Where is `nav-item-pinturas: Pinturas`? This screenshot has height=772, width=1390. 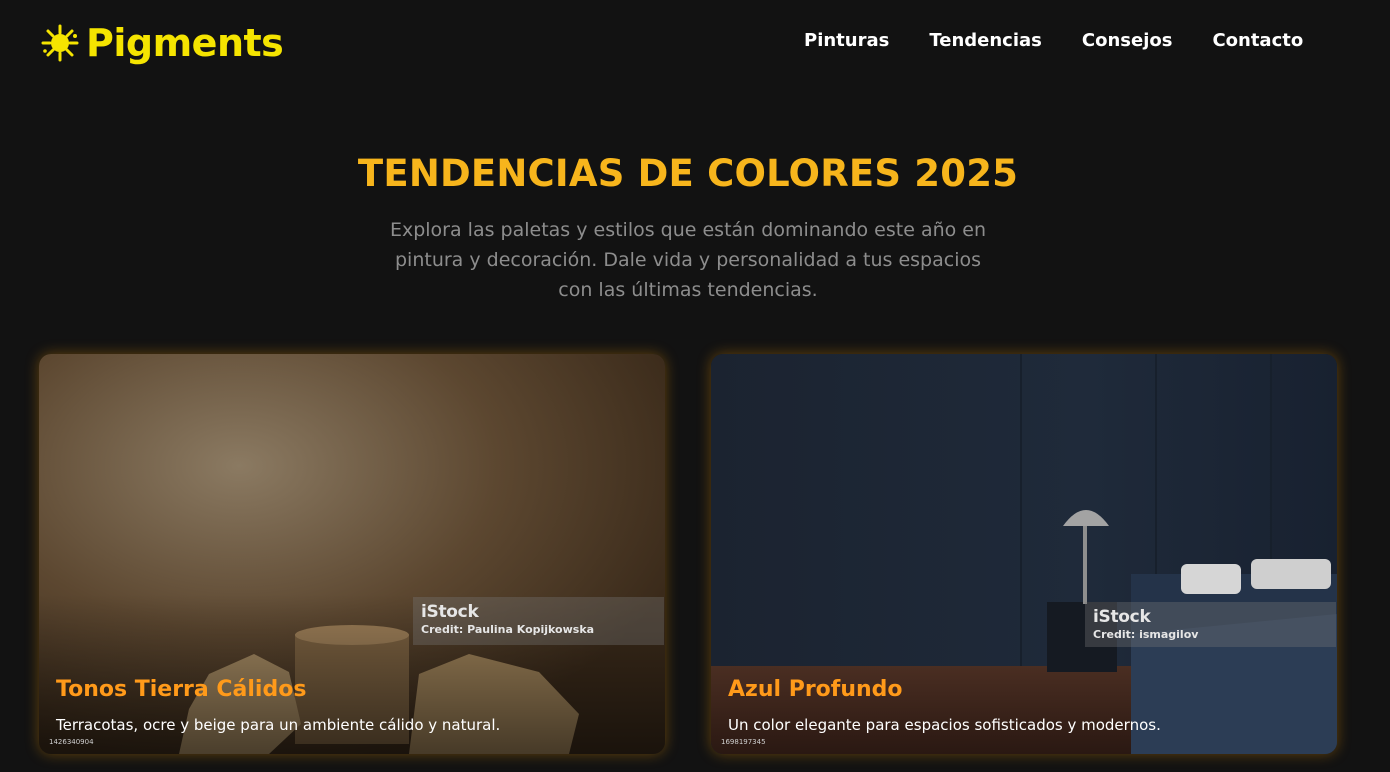 nav-item-pinturas: Pinturas is located at coordinates (846, 40).